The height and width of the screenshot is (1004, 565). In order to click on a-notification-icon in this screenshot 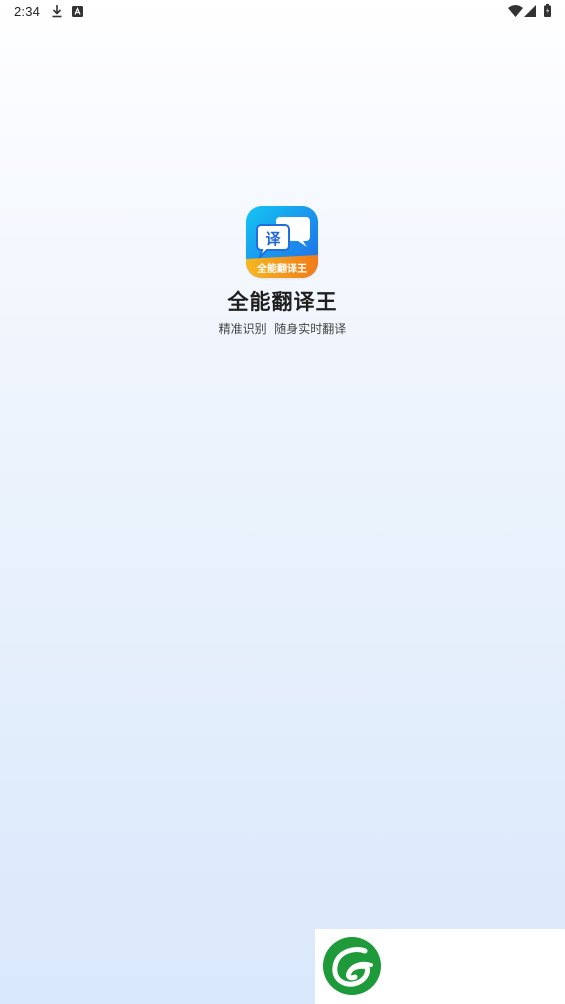, I will do `click(77, 11)`.